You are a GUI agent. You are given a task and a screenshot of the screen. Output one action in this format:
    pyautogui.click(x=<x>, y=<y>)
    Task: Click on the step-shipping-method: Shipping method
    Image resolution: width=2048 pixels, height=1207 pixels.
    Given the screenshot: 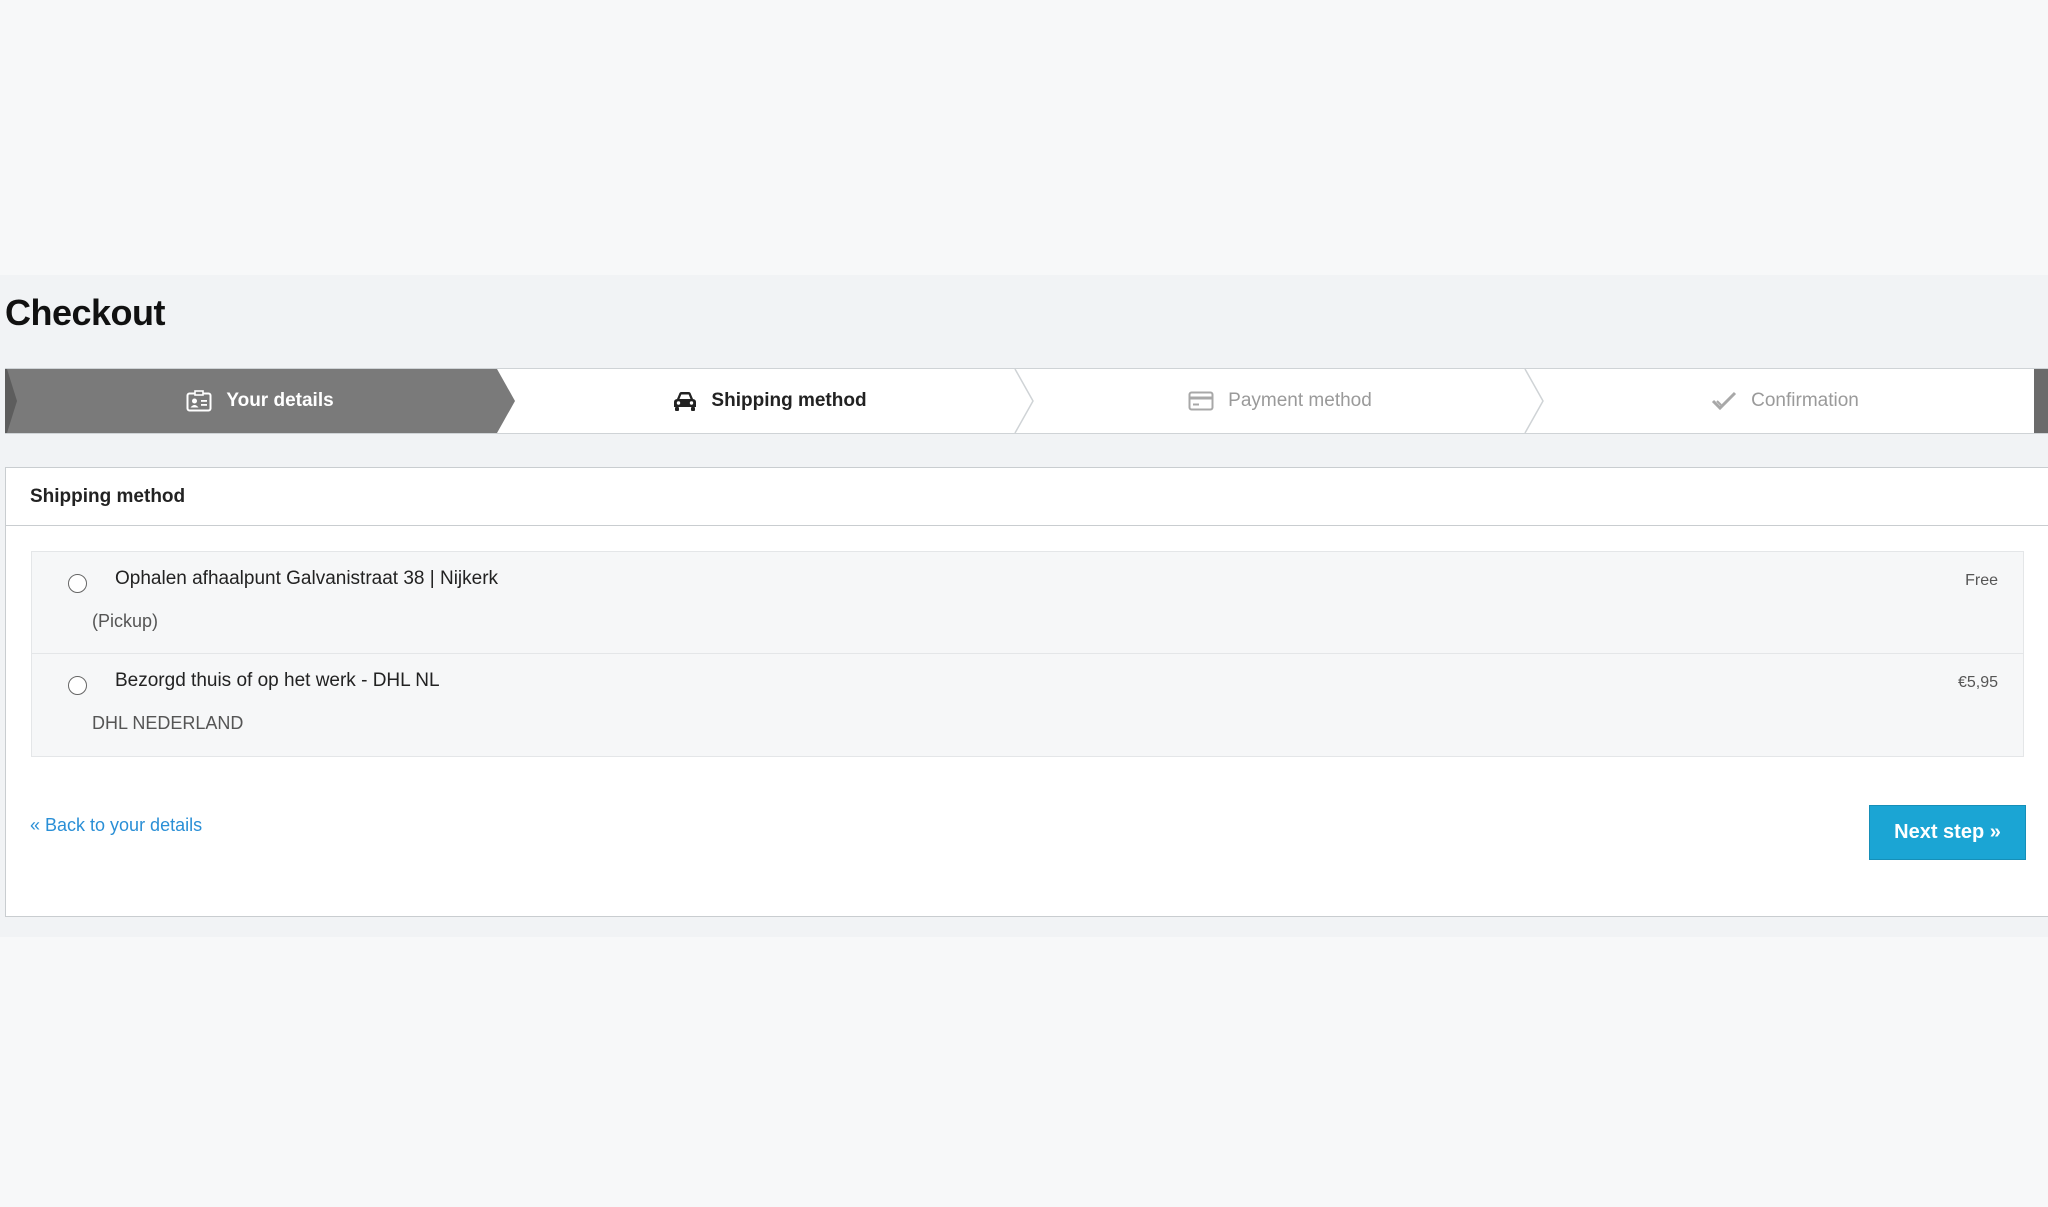 What is the action you would take?
    pyautogui.click(x=770, y=401)
    